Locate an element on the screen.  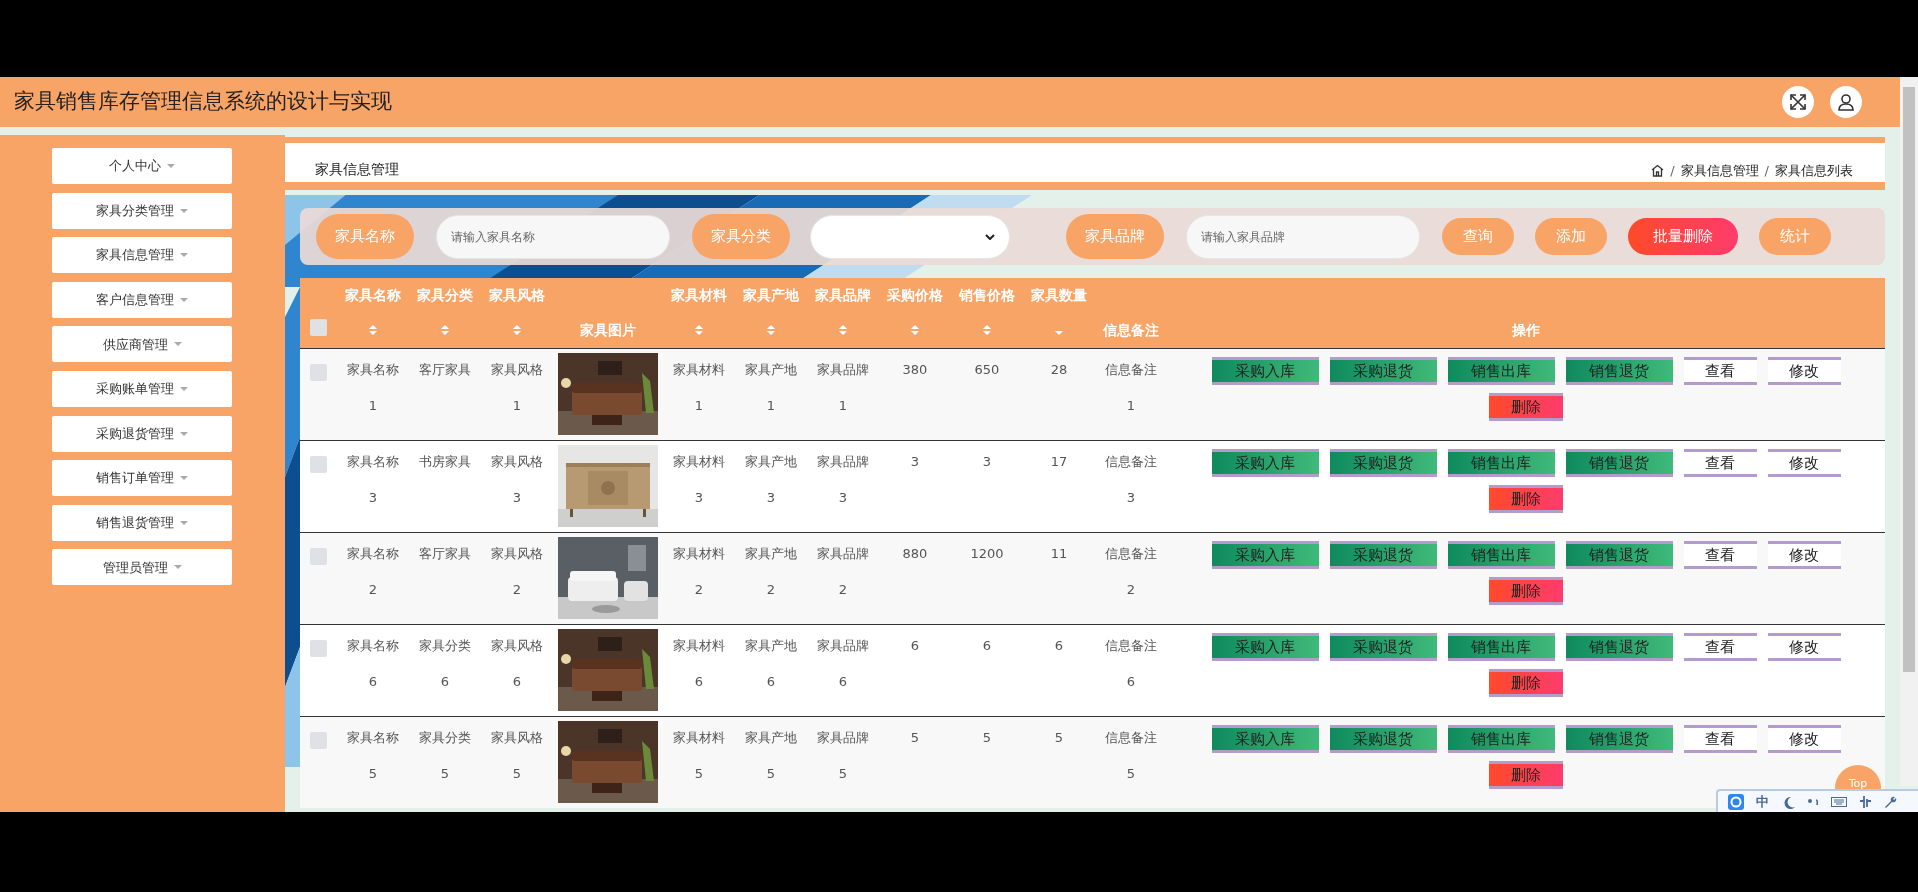
sidebar-item: 销售退货管理 is located at coordinates (142, 522).